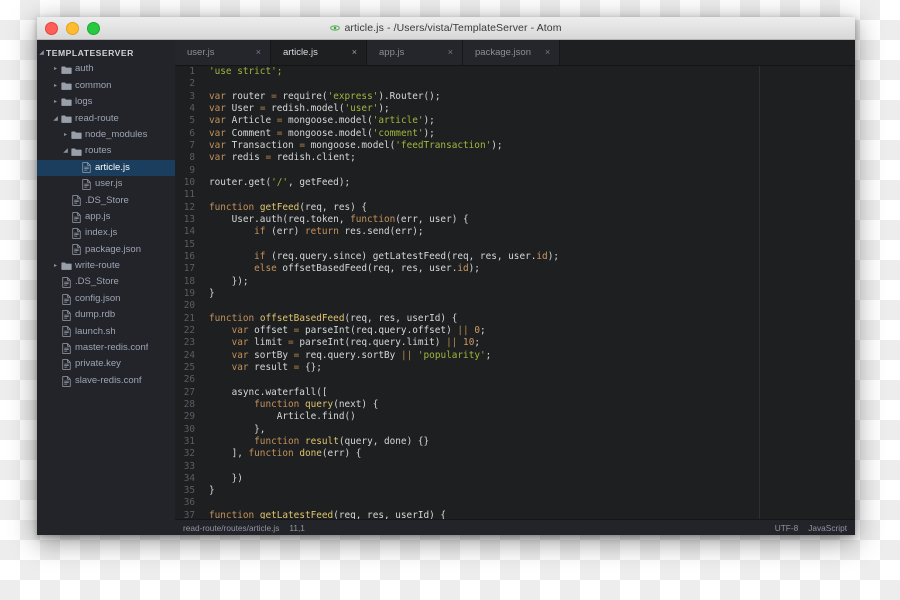 The image size is (900, 600). Describe the element at coordinates (106, 102) in the screenshot. I see `tree-item-logs: ▸ logs` at that location.